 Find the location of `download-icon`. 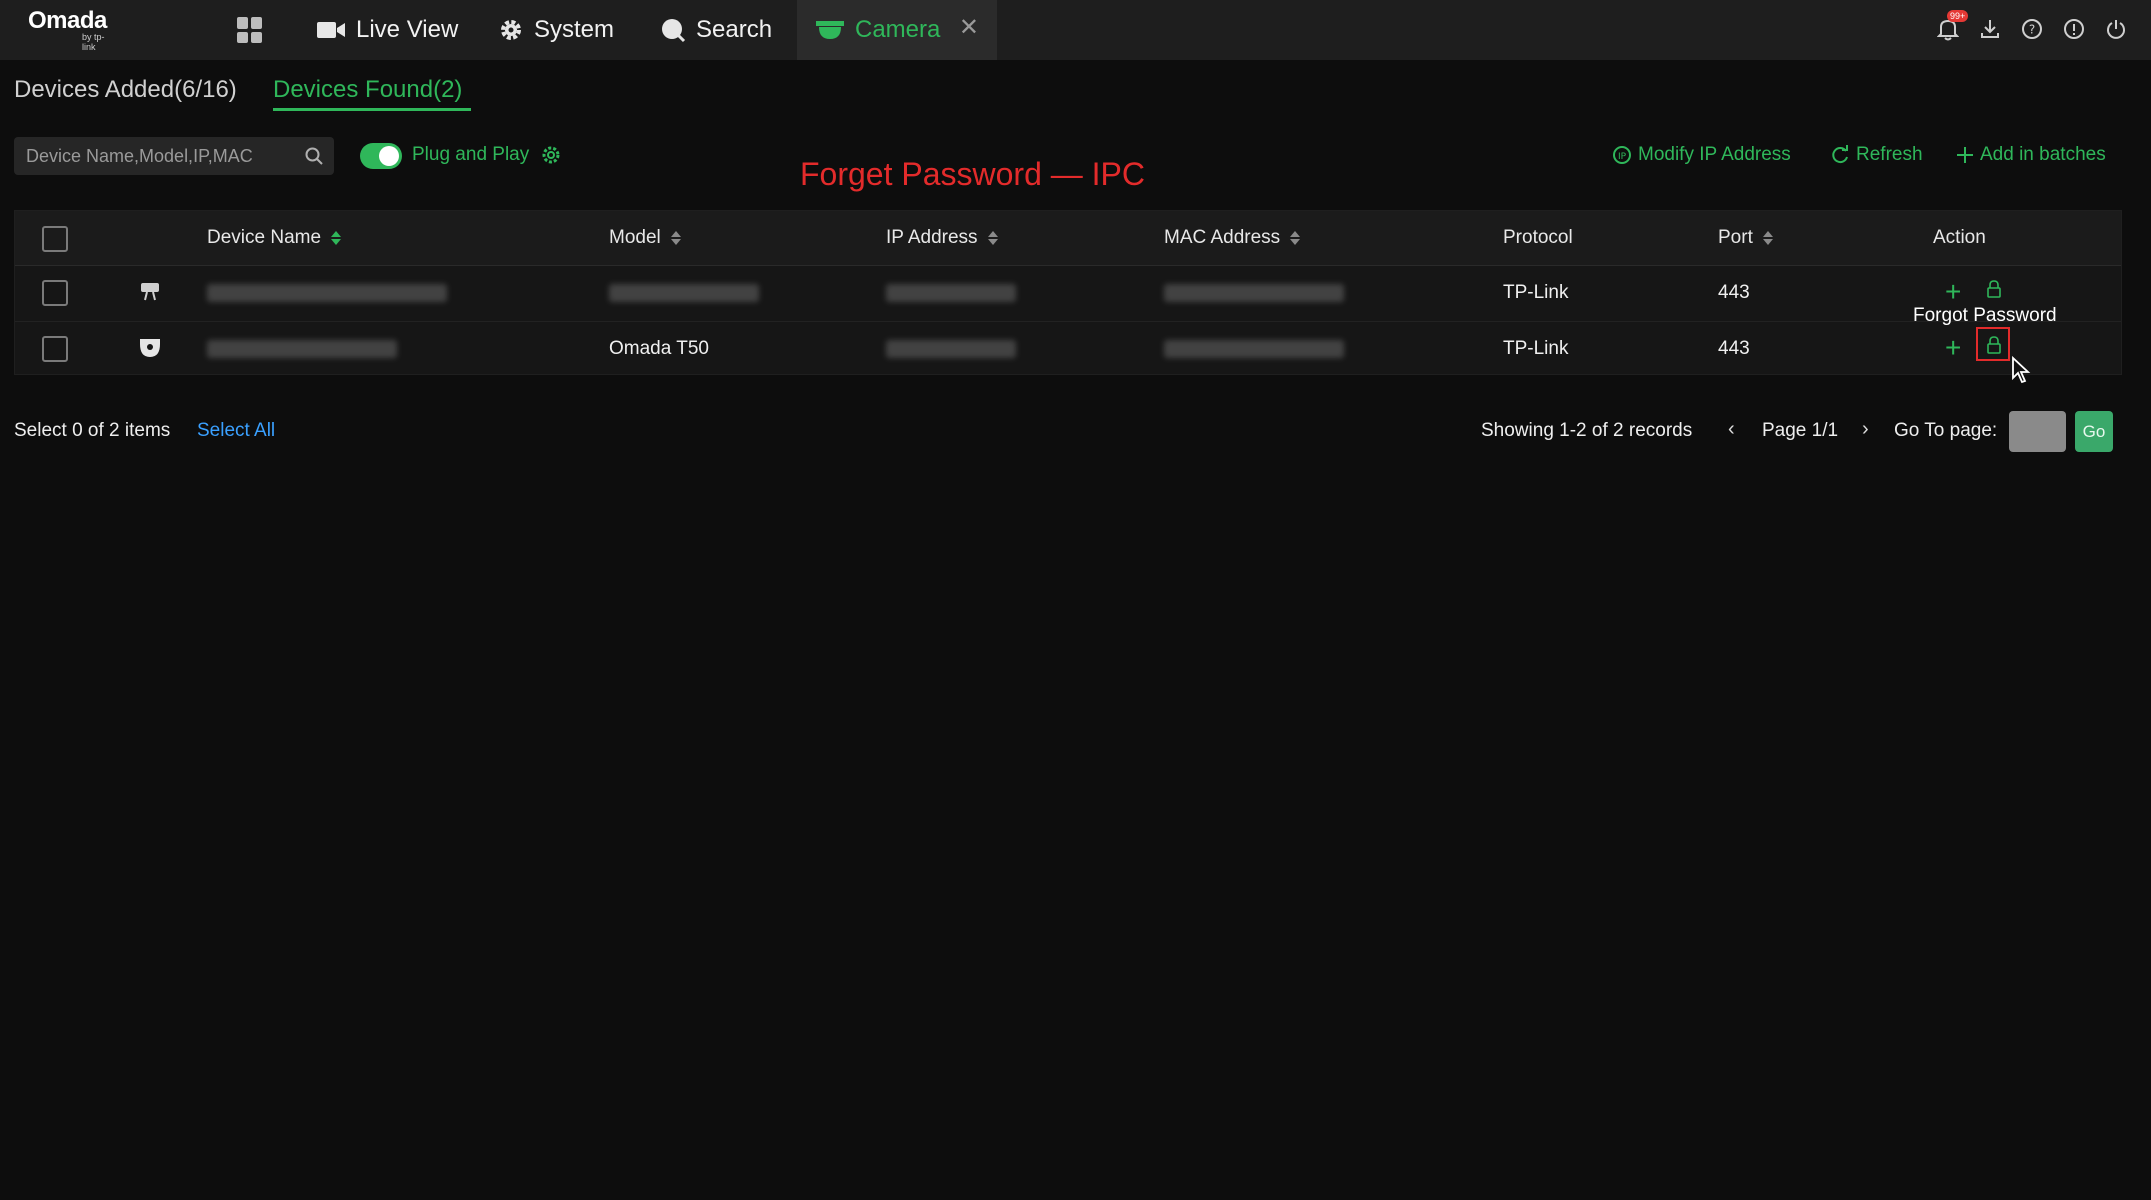

download-icon is located at coordinates (1990, 29).